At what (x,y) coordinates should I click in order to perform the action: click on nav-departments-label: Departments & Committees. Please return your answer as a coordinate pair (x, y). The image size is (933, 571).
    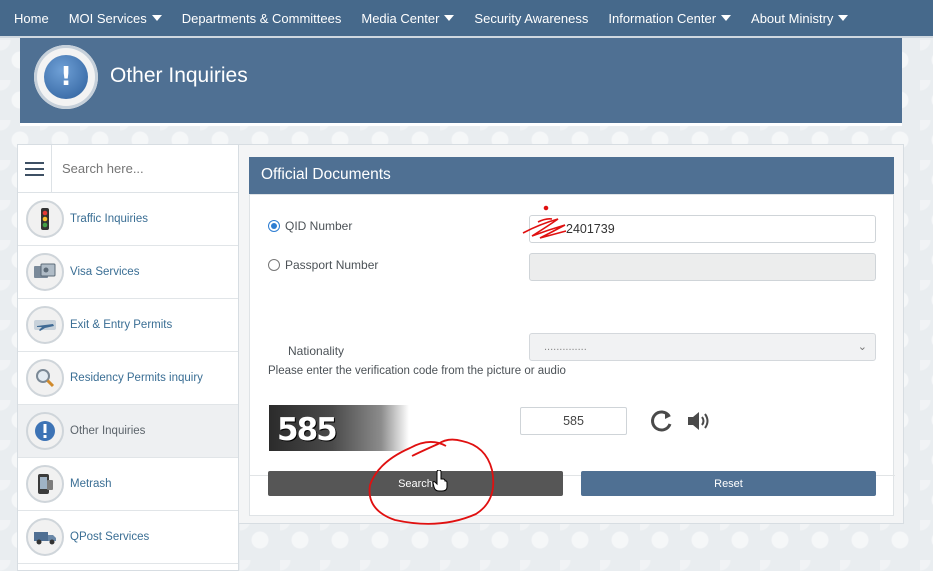
    Looking at the image, I should click on (261, 18).